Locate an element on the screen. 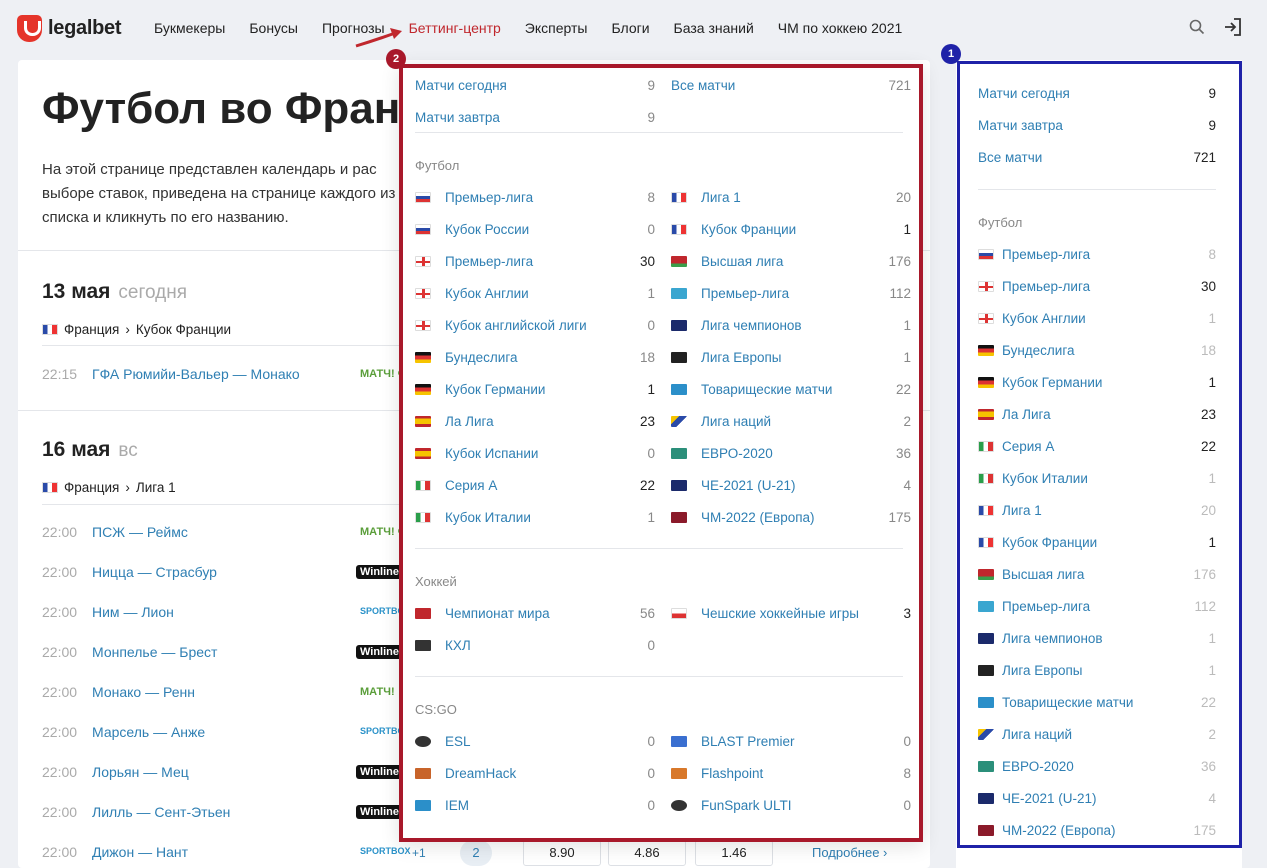 This screenshot has height=868, width=1267. odd-home: 8.90 is located at coordinates (562, 853).